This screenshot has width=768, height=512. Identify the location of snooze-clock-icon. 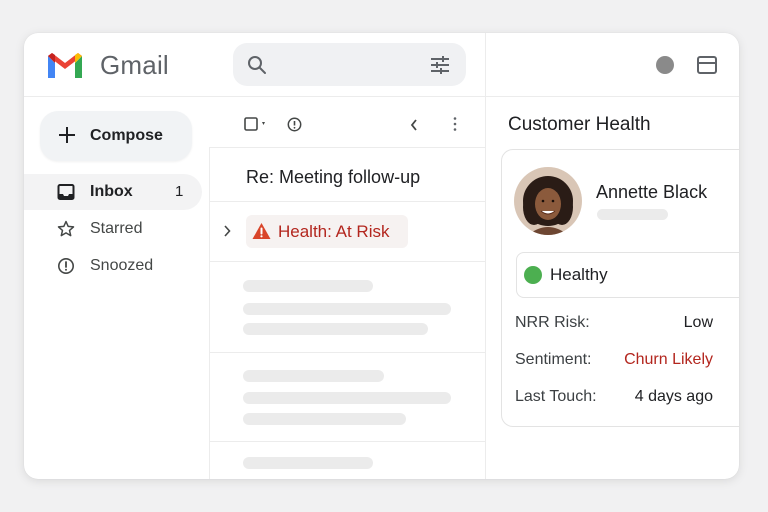
(66, 266).